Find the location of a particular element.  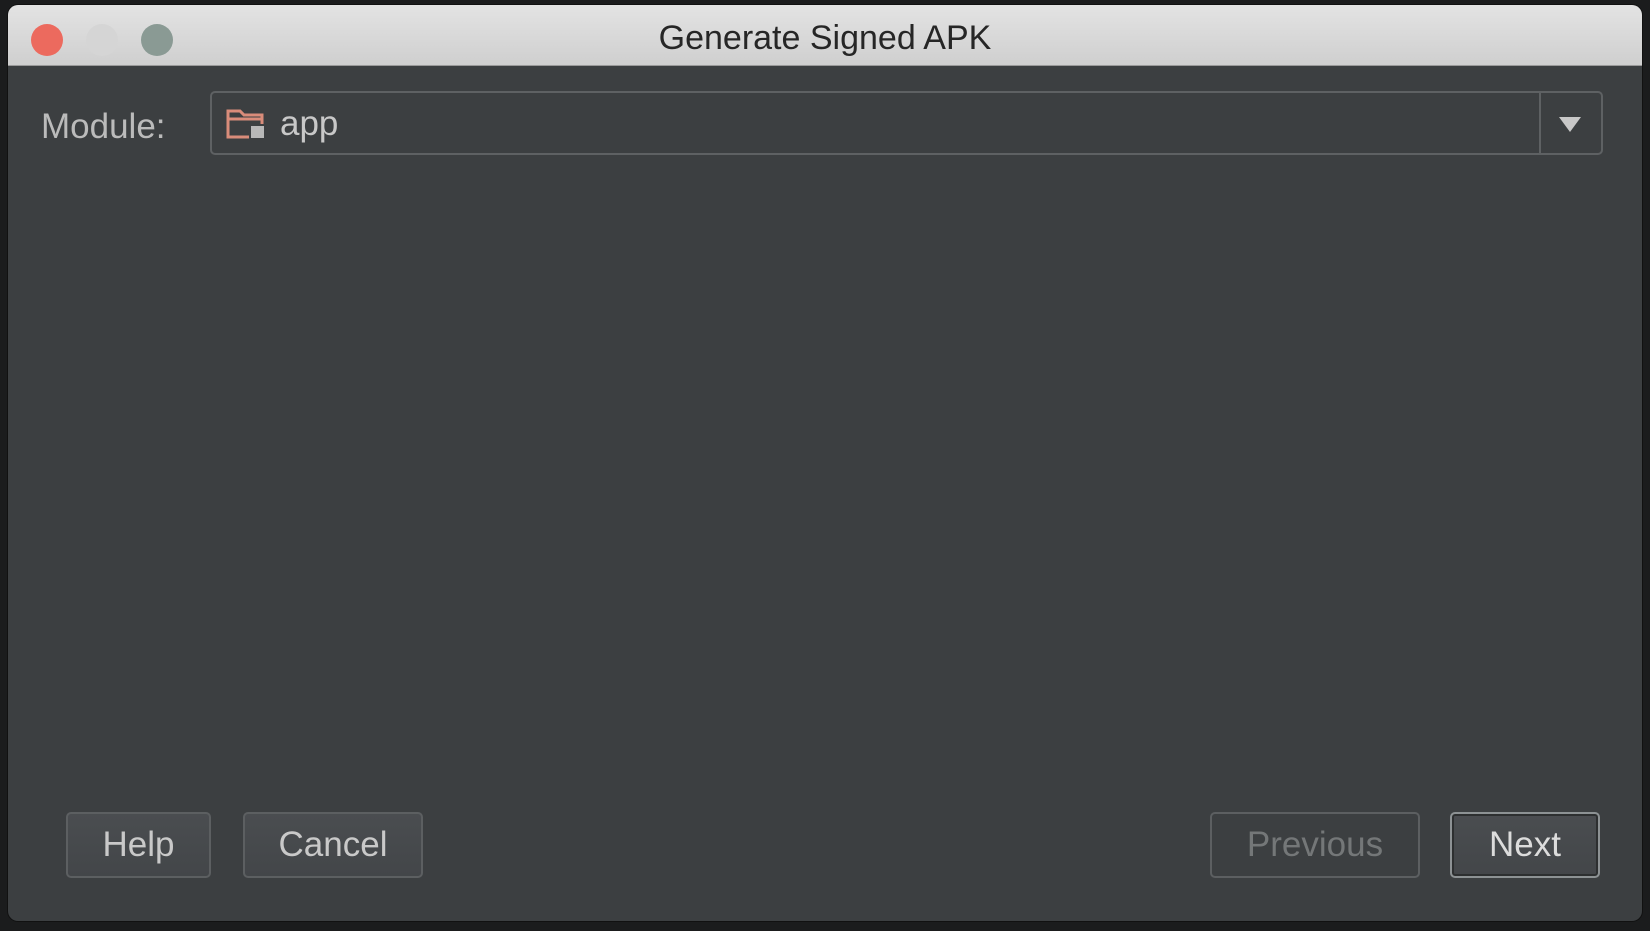

next-button: Next is located at coordinates (1525, 845).